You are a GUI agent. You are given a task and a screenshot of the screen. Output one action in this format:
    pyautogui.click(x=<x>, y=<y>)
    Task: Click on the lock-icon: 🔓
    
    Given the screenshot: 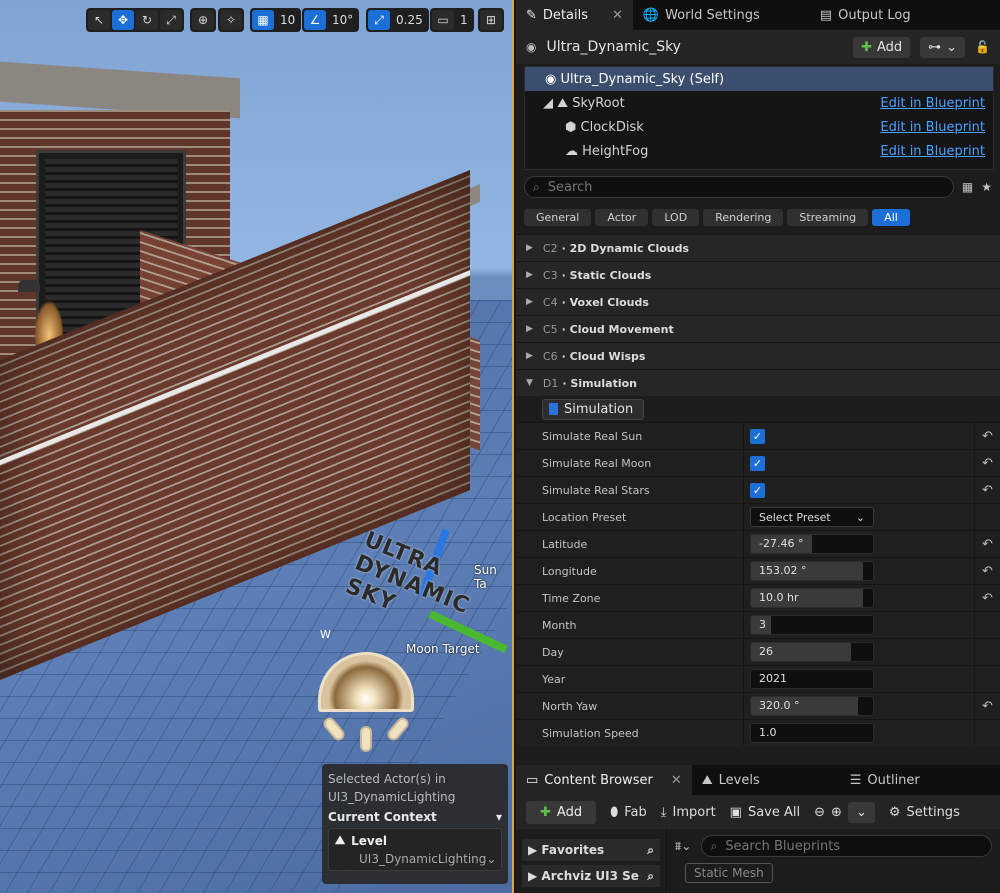 What is the action you would take?
    pyautogui.click(x=982, y=47)
    